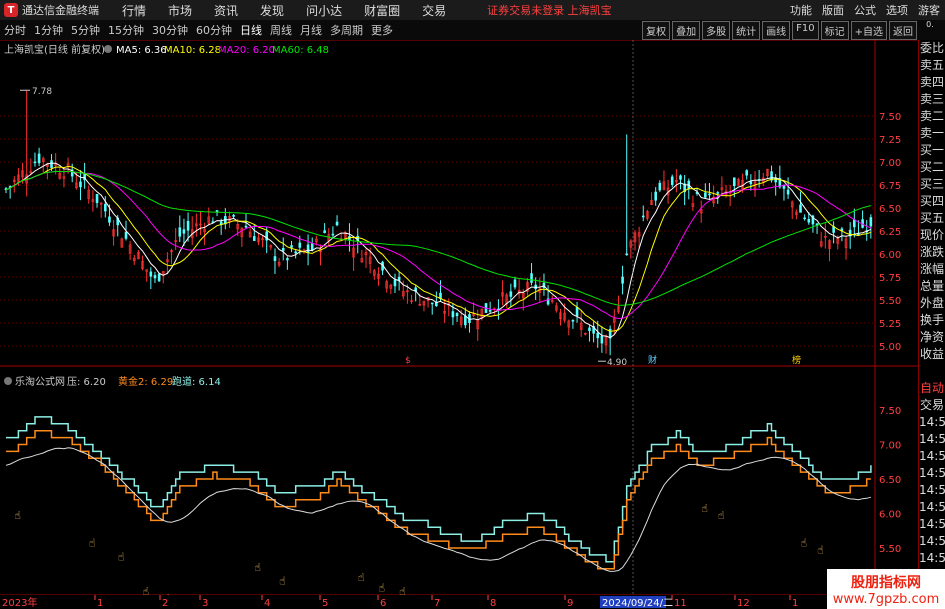 The image size is (945, 609). I want to click on menu-item-6: 交易, so click(434, 11).